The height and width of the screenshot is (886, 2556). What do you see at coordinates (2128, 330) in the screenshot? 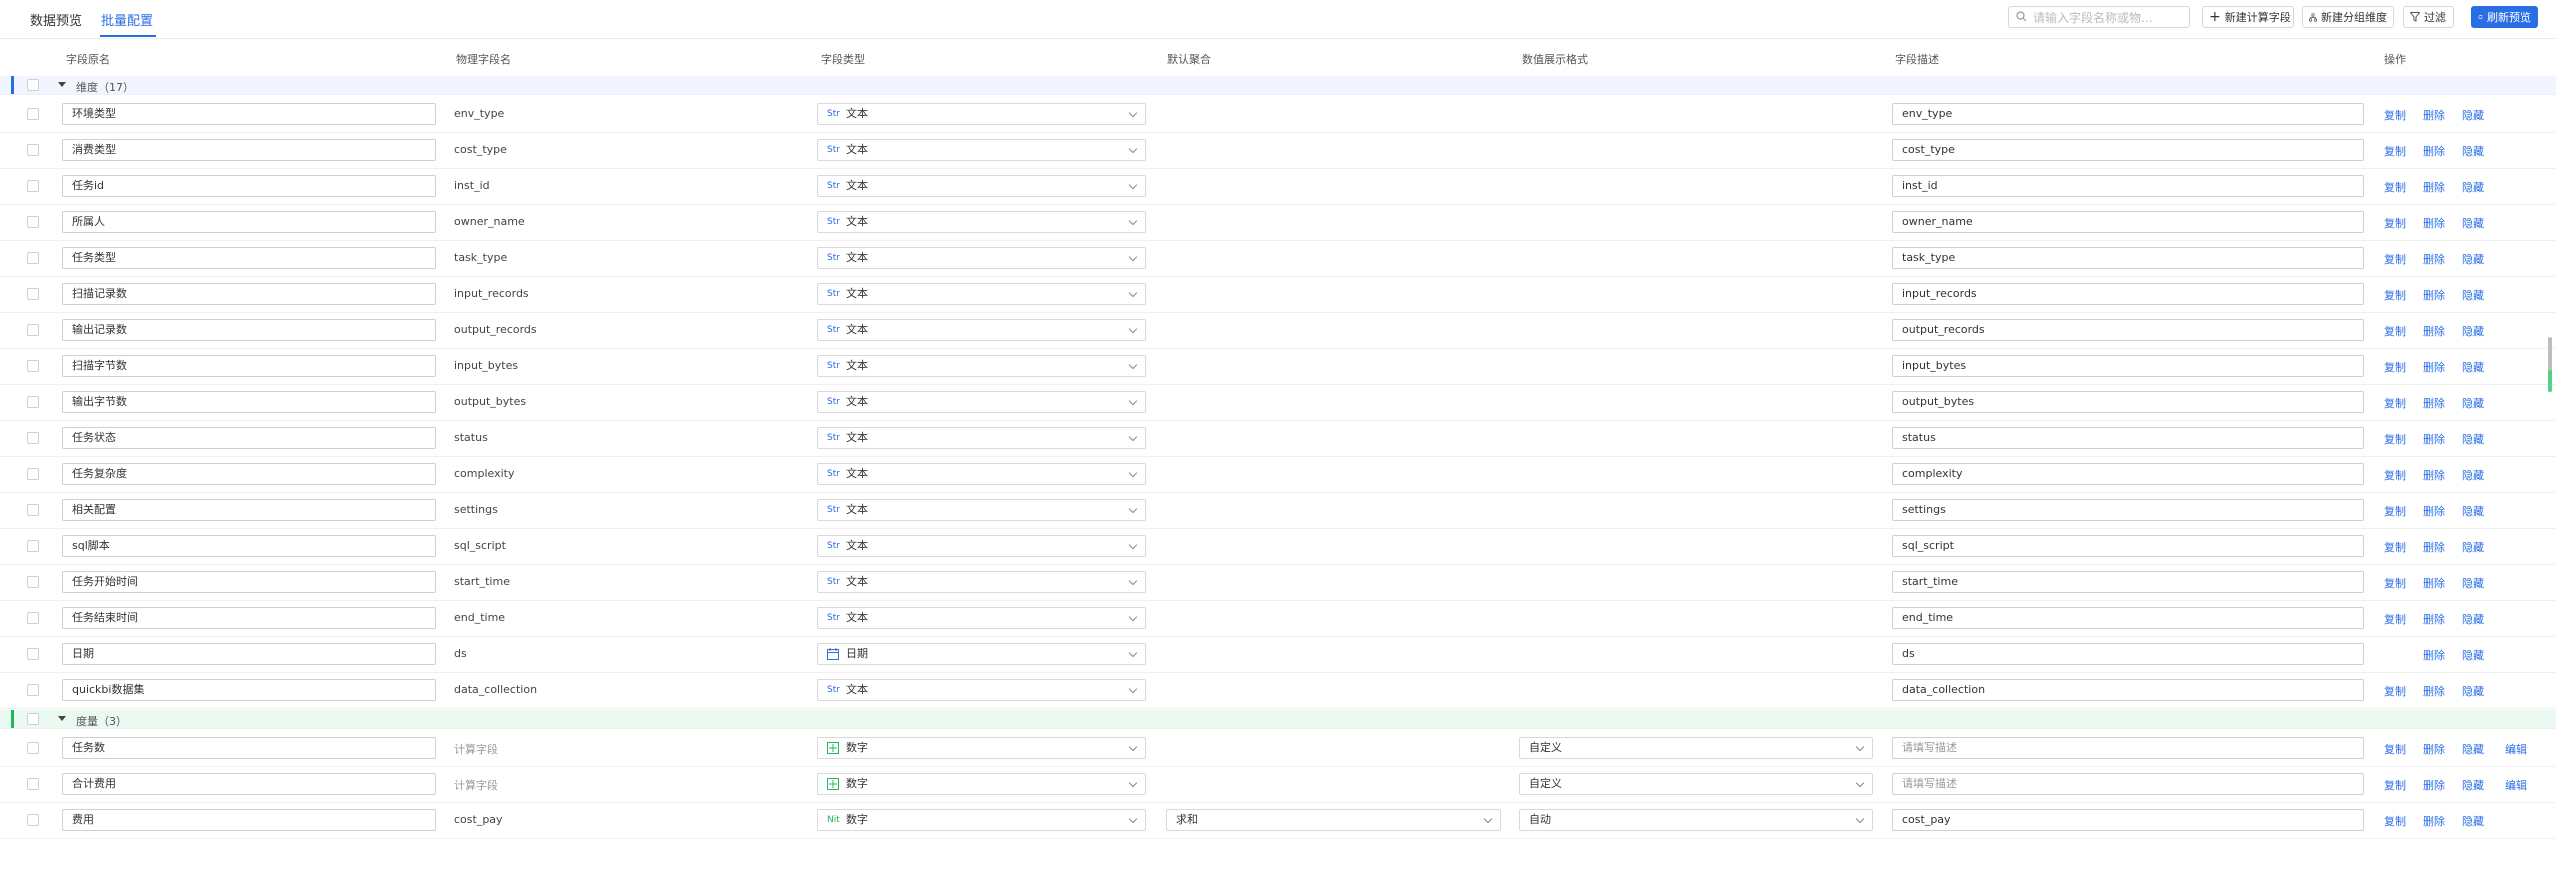
I see `description-input: output_records` at bounding box center [2128, 330].